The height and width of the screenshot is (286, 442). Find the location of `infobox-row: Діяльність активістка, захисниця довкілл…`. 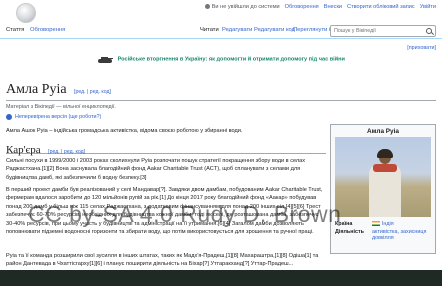

infobox-row: Діяльність активістка, захисниця довкілл… is located at coordinates (383, 235).